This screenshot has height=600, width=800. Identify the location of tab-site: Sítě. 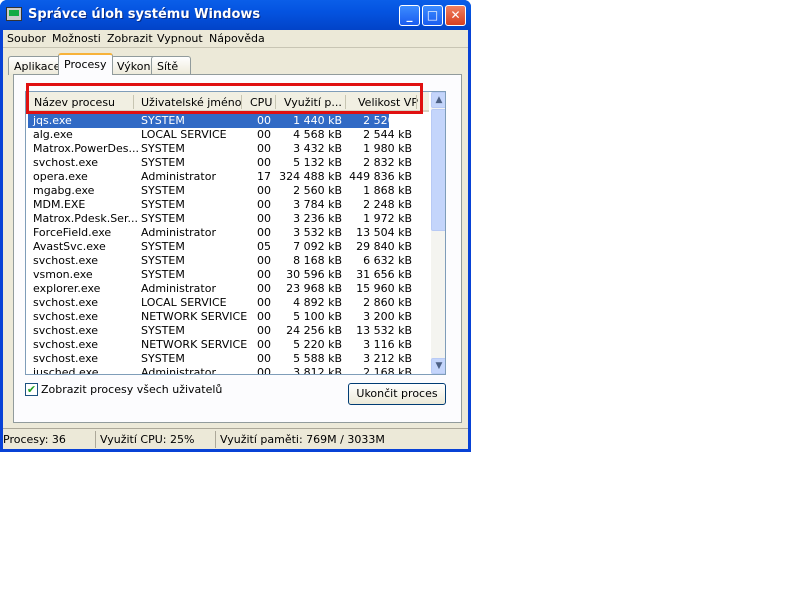
(171, 65).